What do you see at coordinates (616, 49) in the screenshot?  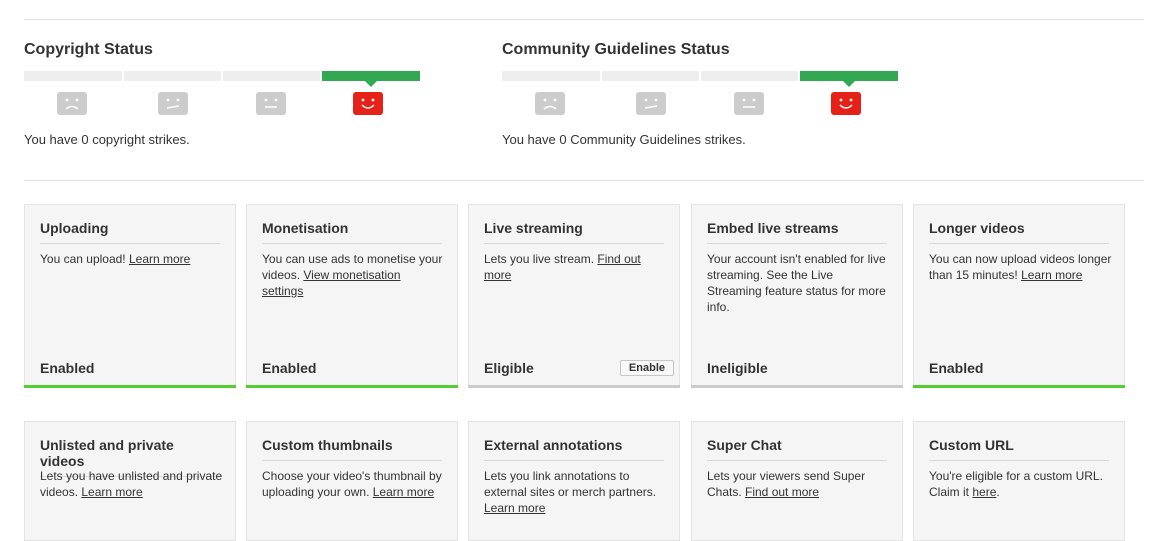 I see `community-status-title: Community Guidelines Status` at bounding box center [616, 49].